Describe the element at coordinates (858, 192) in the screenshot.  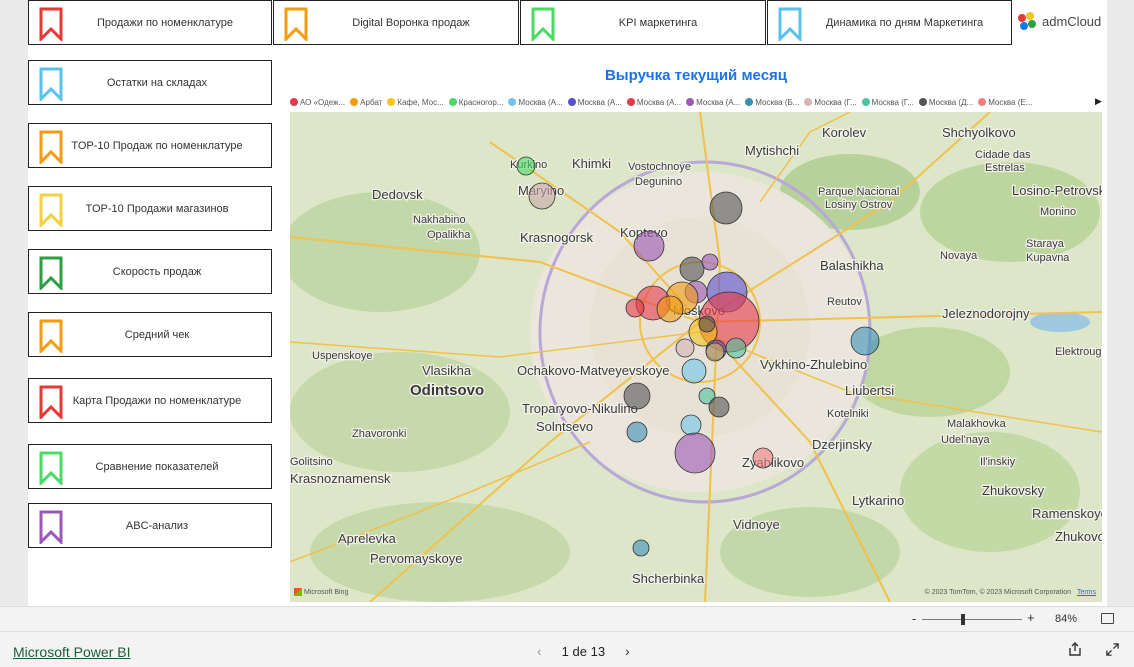
I see `map-place-label: Parque Nacional` at that location.